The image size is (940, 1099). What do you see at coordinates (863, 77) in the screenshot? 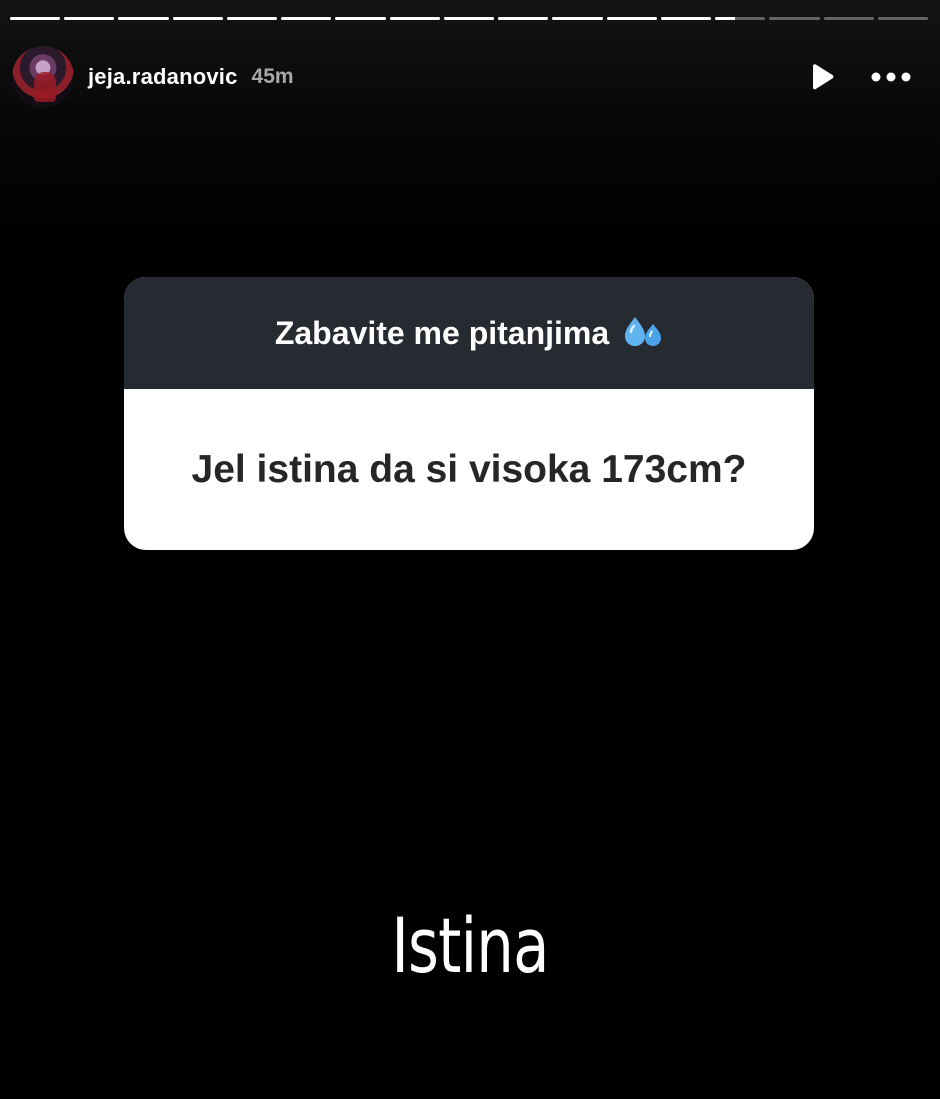
I see `story-controls` at bounding box center [863, 77].